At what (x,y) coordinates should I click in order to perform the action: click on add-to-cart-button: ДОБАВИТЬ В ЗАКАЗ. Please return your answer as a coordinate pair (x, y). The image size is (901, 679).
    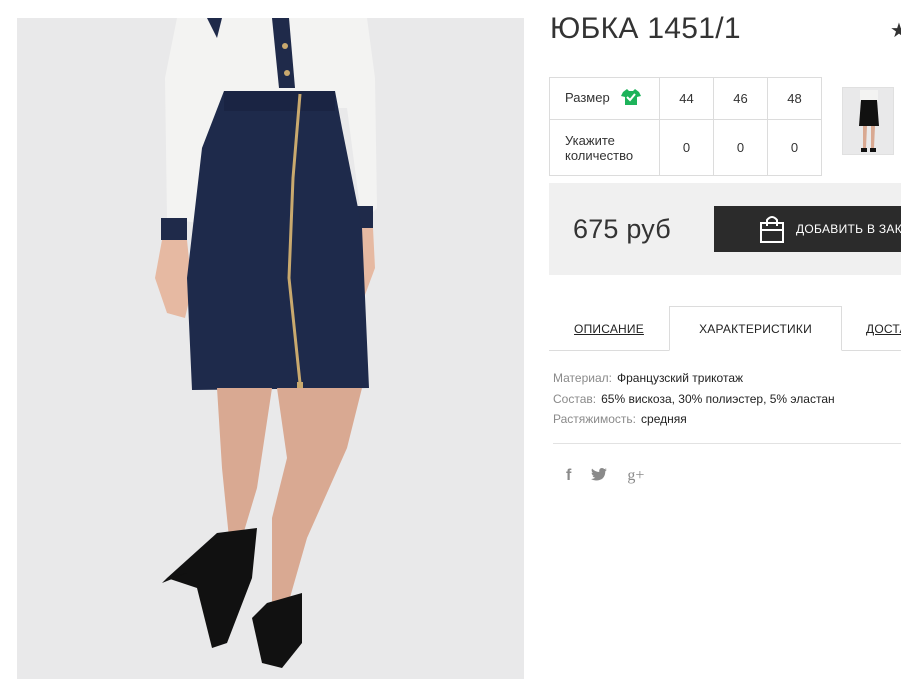
    Looking at the image, I should click on (807, 229).